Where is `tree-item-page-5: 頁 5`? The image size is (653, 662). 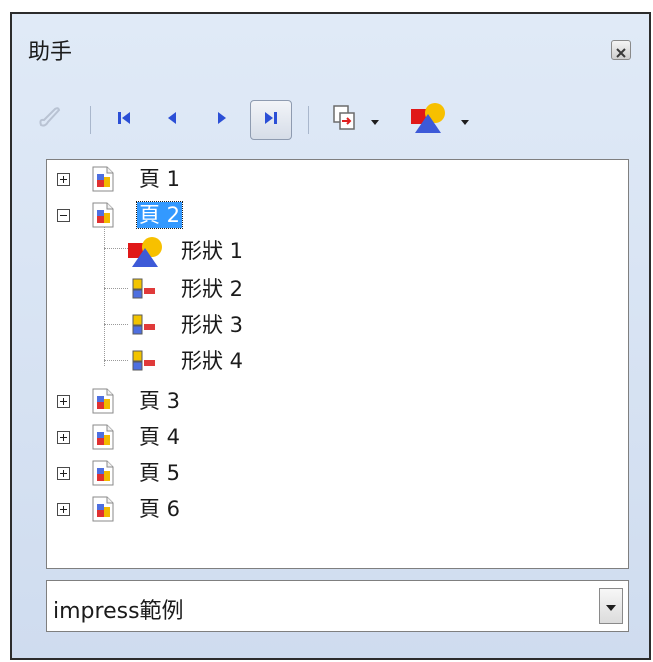 tree-item-page-5: 頁 5 is located at coordinates (337, 473).